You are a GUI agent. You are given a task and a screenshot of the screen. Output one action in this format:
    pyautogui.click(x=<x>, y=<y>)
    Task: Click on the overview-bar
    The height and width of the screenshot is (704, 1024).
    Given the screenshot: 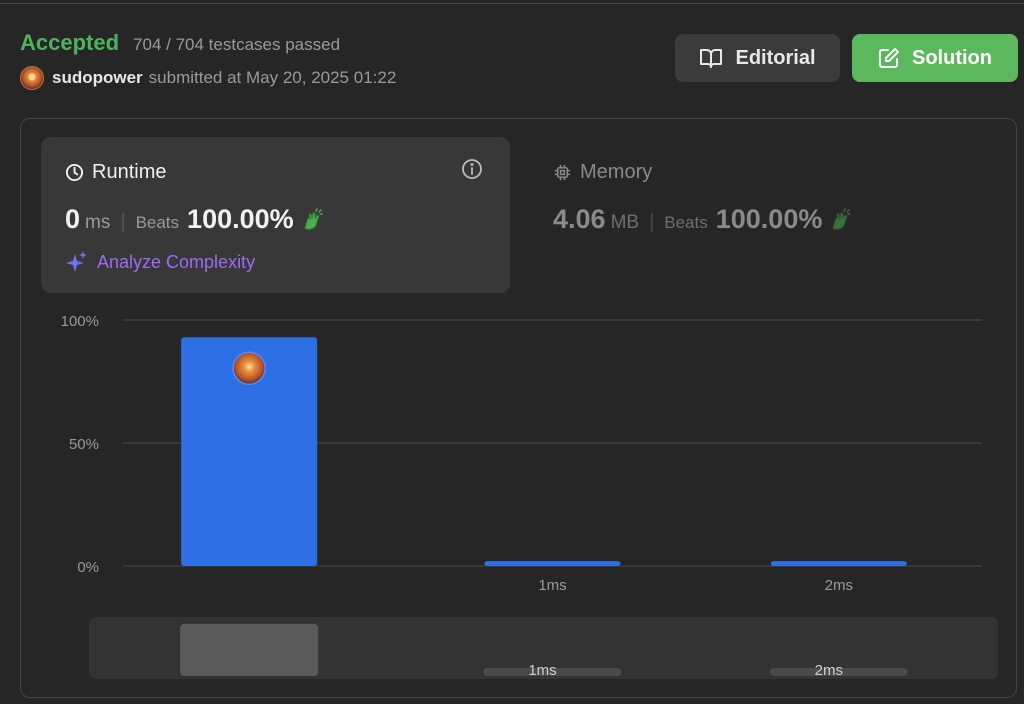 What is the action you would take?
    pyautogui.click(x=249, y=649)
    